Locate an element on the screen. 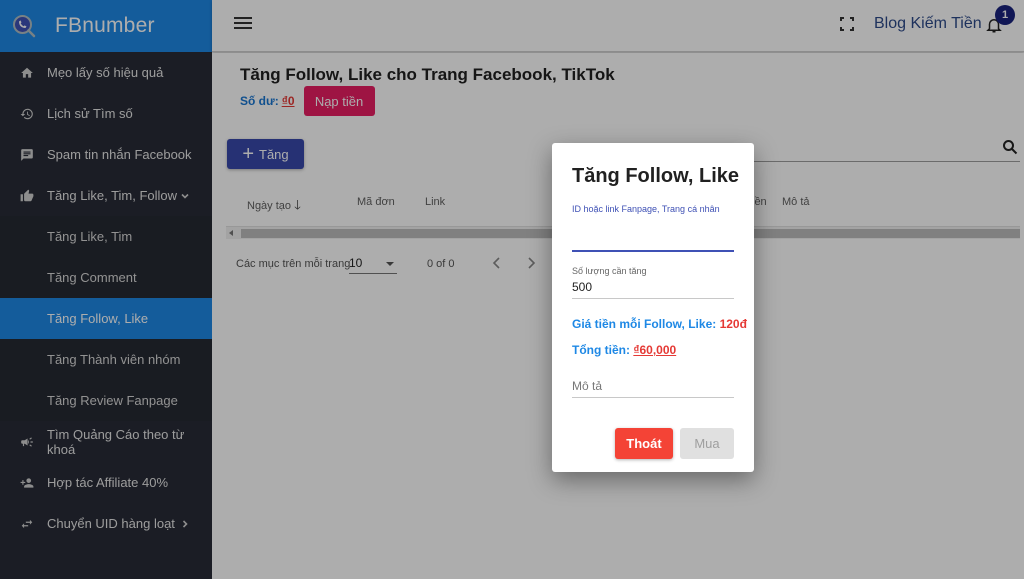 The height and width of the screenshot is (579, 1024). id-field-label: ID hoặc link Fanpage, Trang cá nhân is located at coordinates (646, 209).